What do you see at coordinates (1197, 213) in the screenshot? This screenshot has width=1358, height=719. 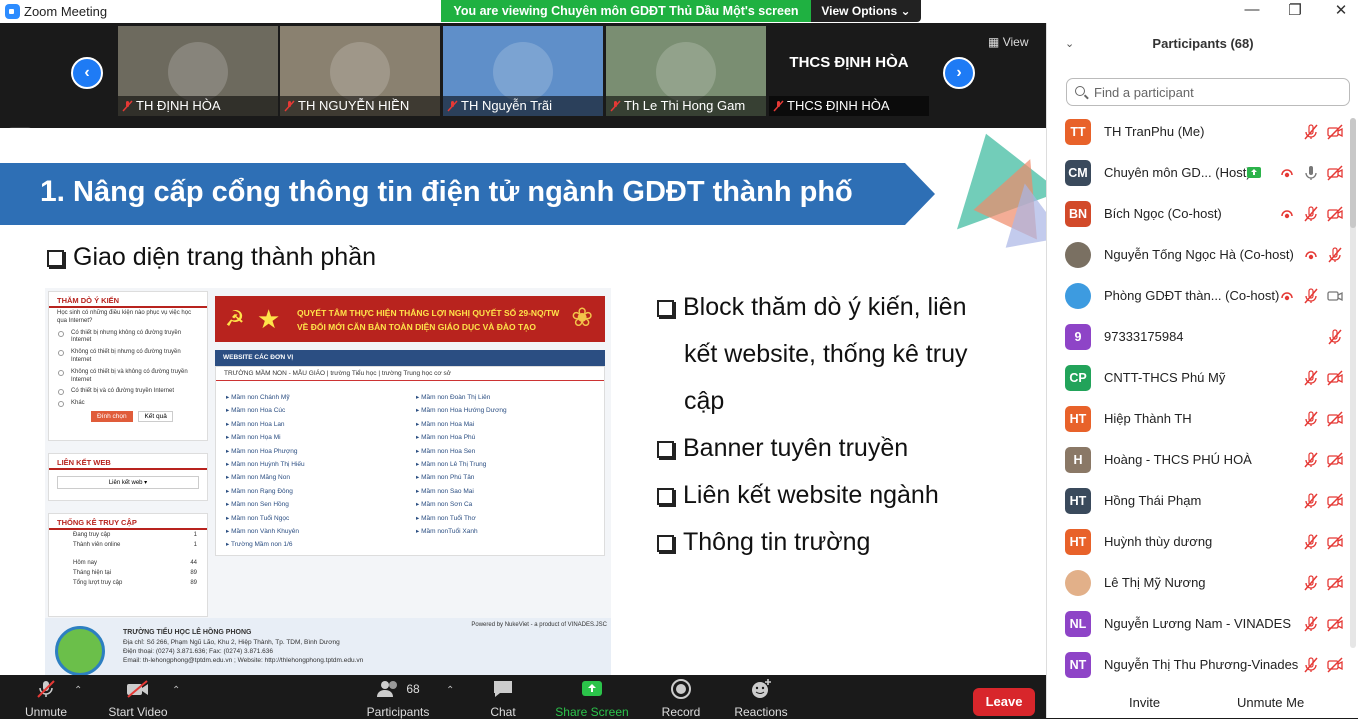 I see `participant-row: BN Bích Ngọc (Co-host)` at bounding box center [1197, 213].